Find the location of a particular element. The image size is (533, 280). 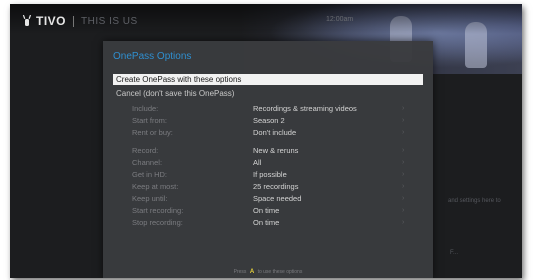

dialog-title: OnePass Options is located at coordinates (152, 56).